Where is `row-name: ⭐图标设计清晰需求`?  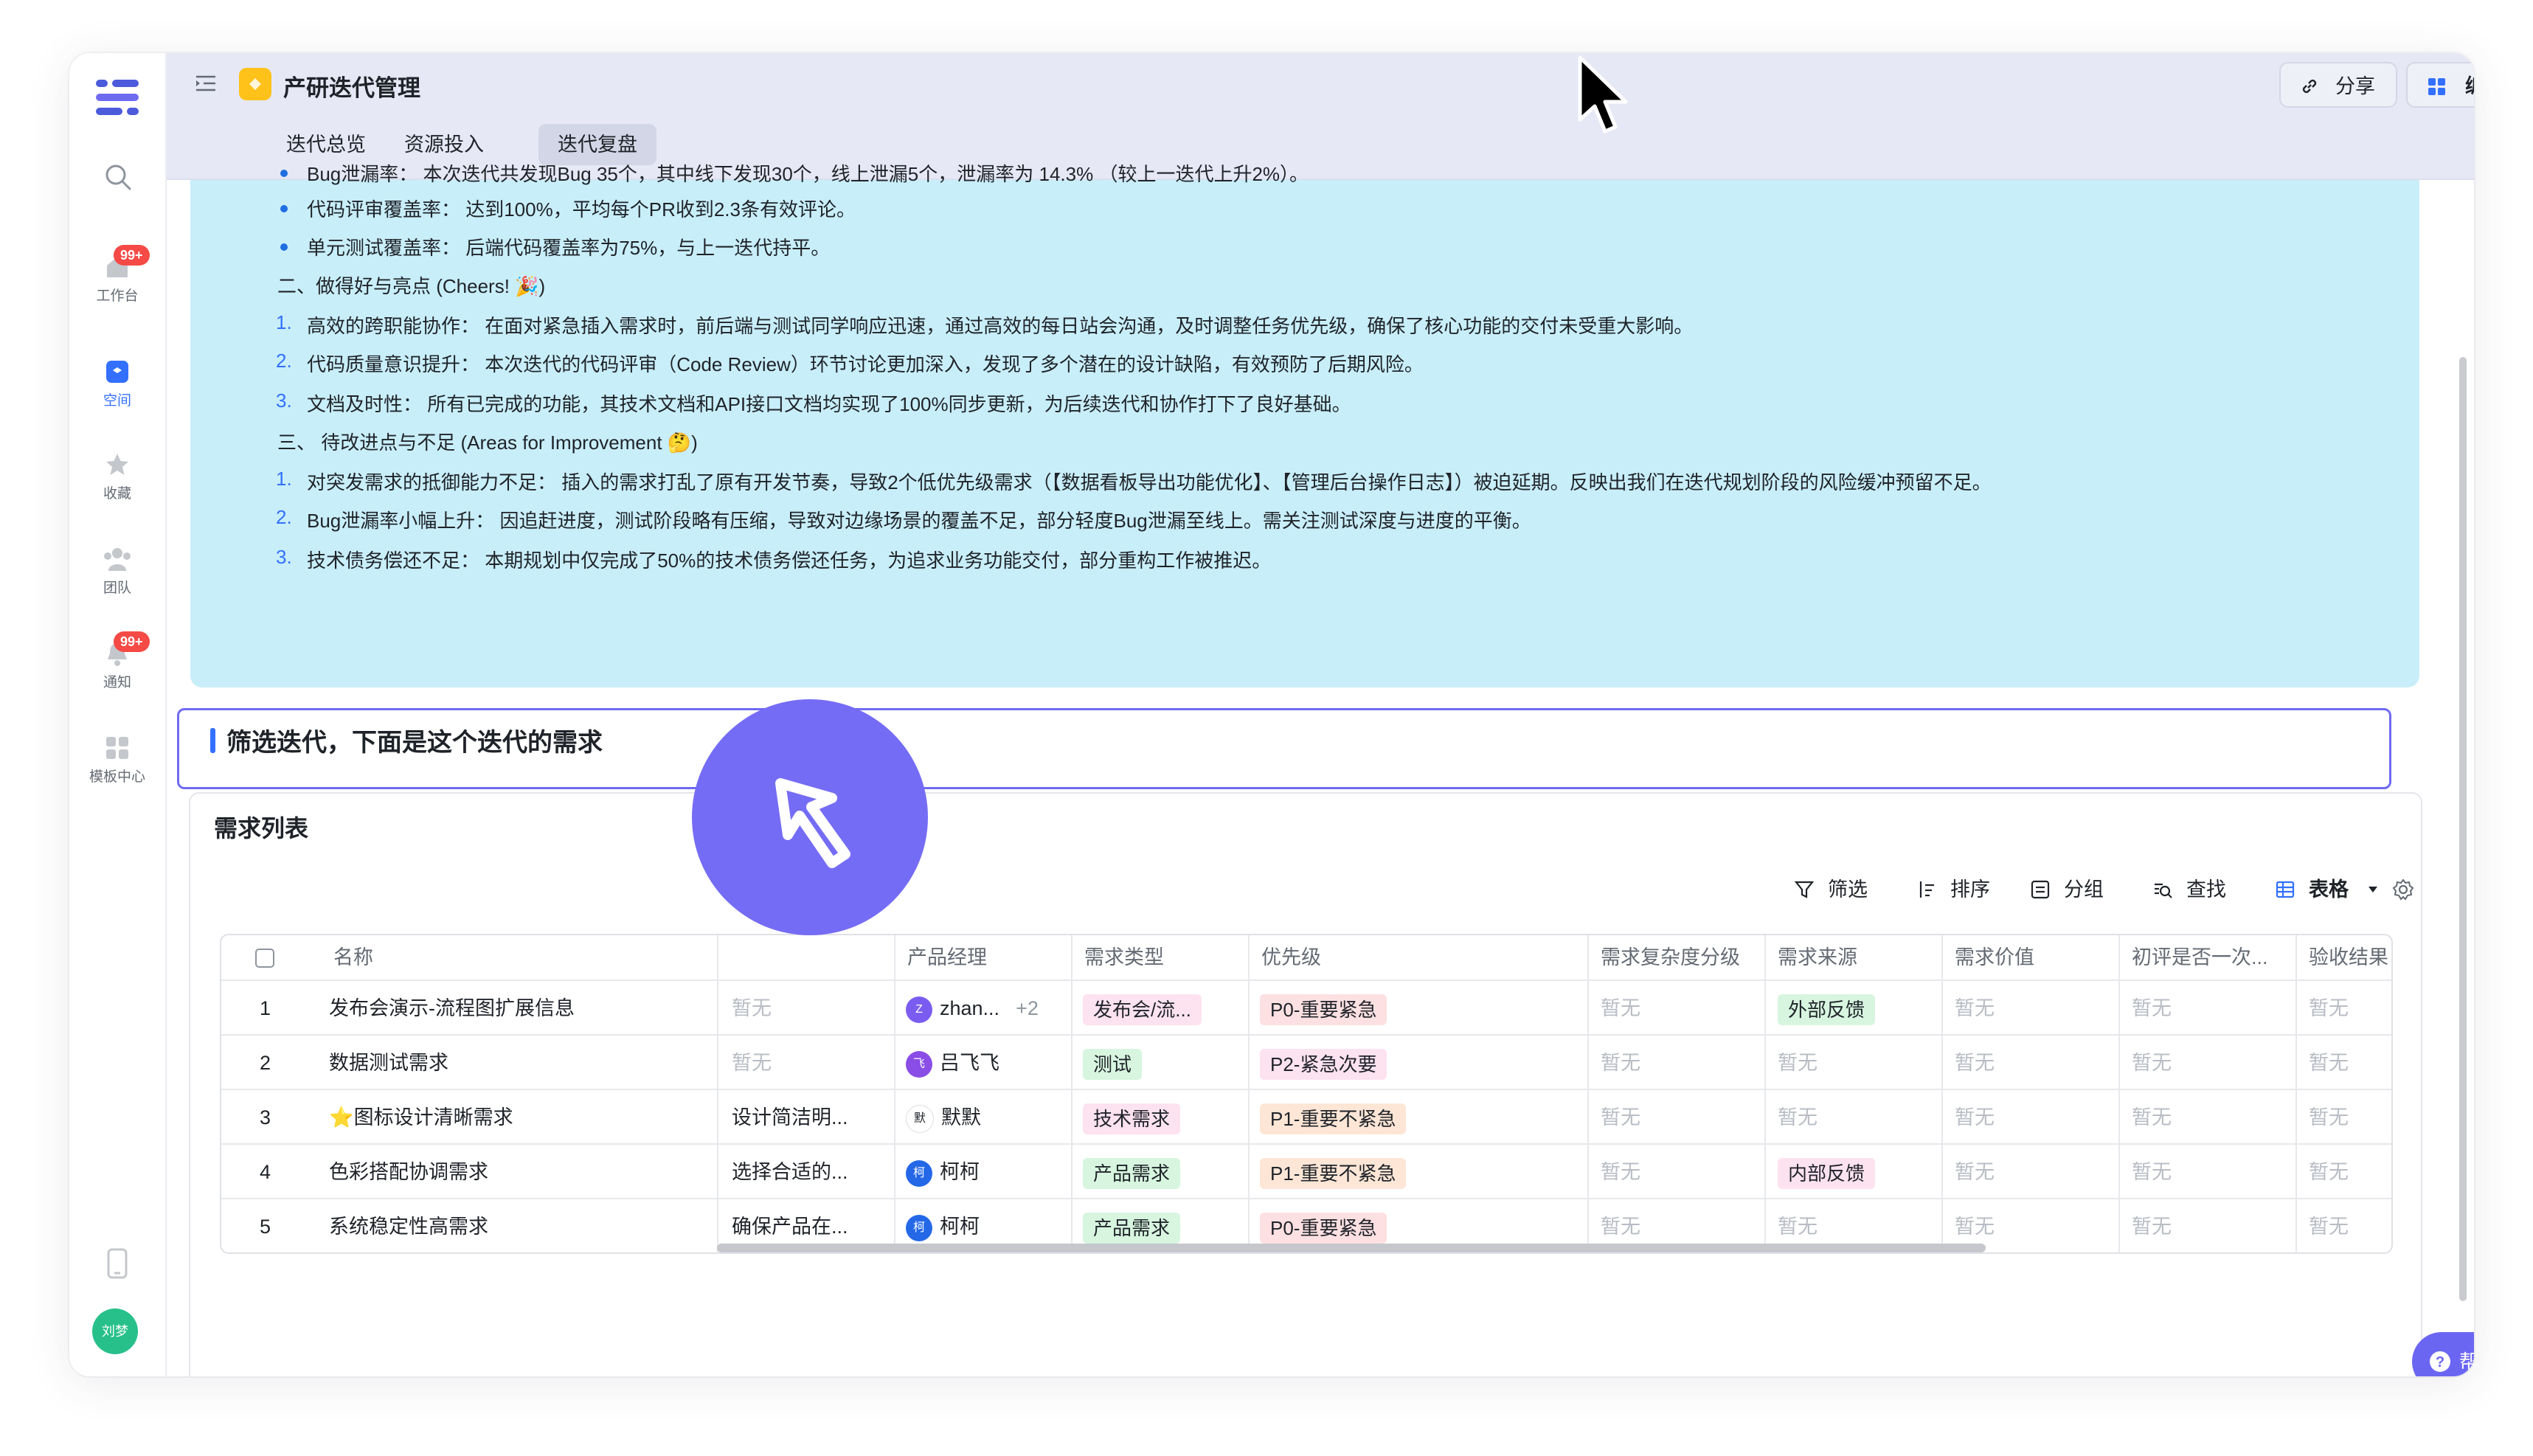 row-name: ⭐图标设计清晰需求 is located at coordinates (421, 1117).